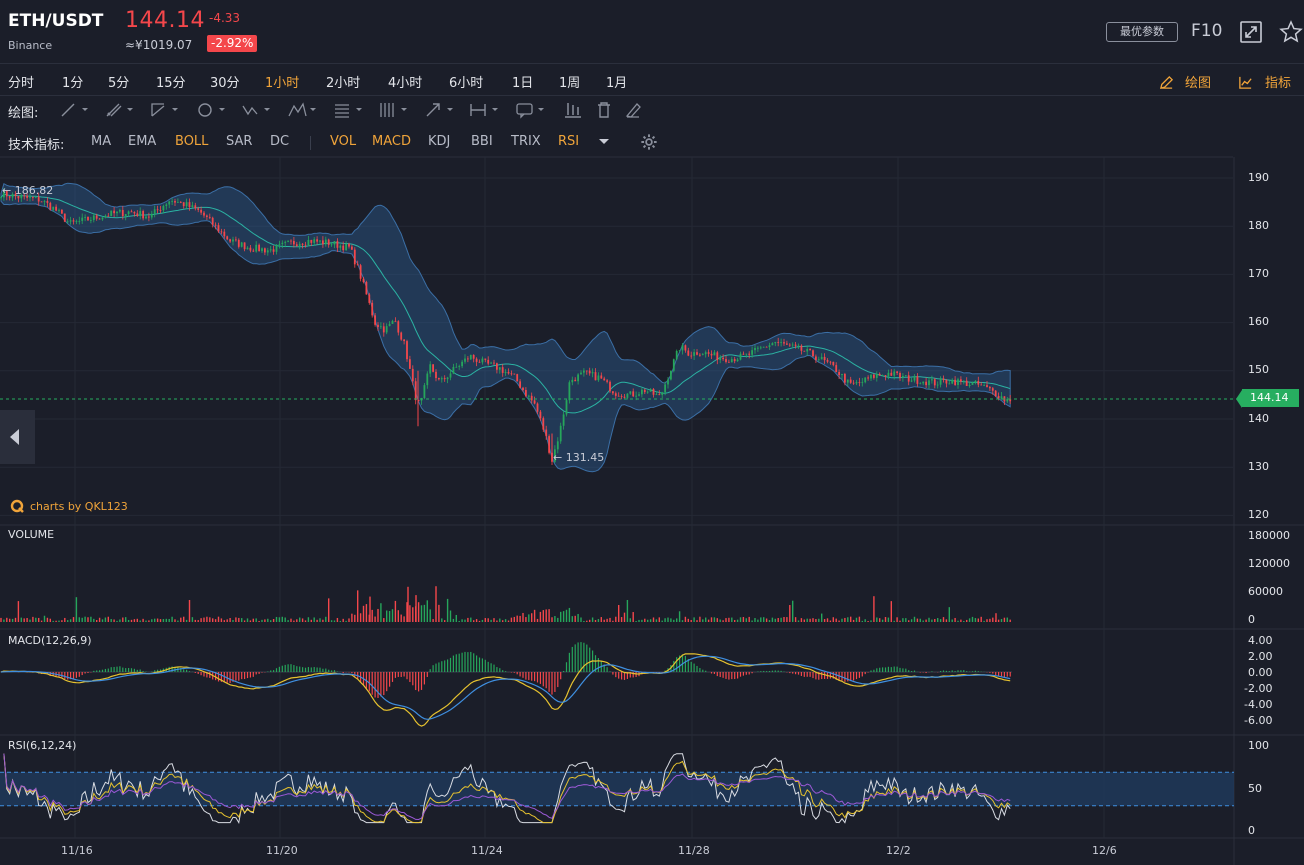  I want to click on macd-tick: 2.00, so click(1260, 656).